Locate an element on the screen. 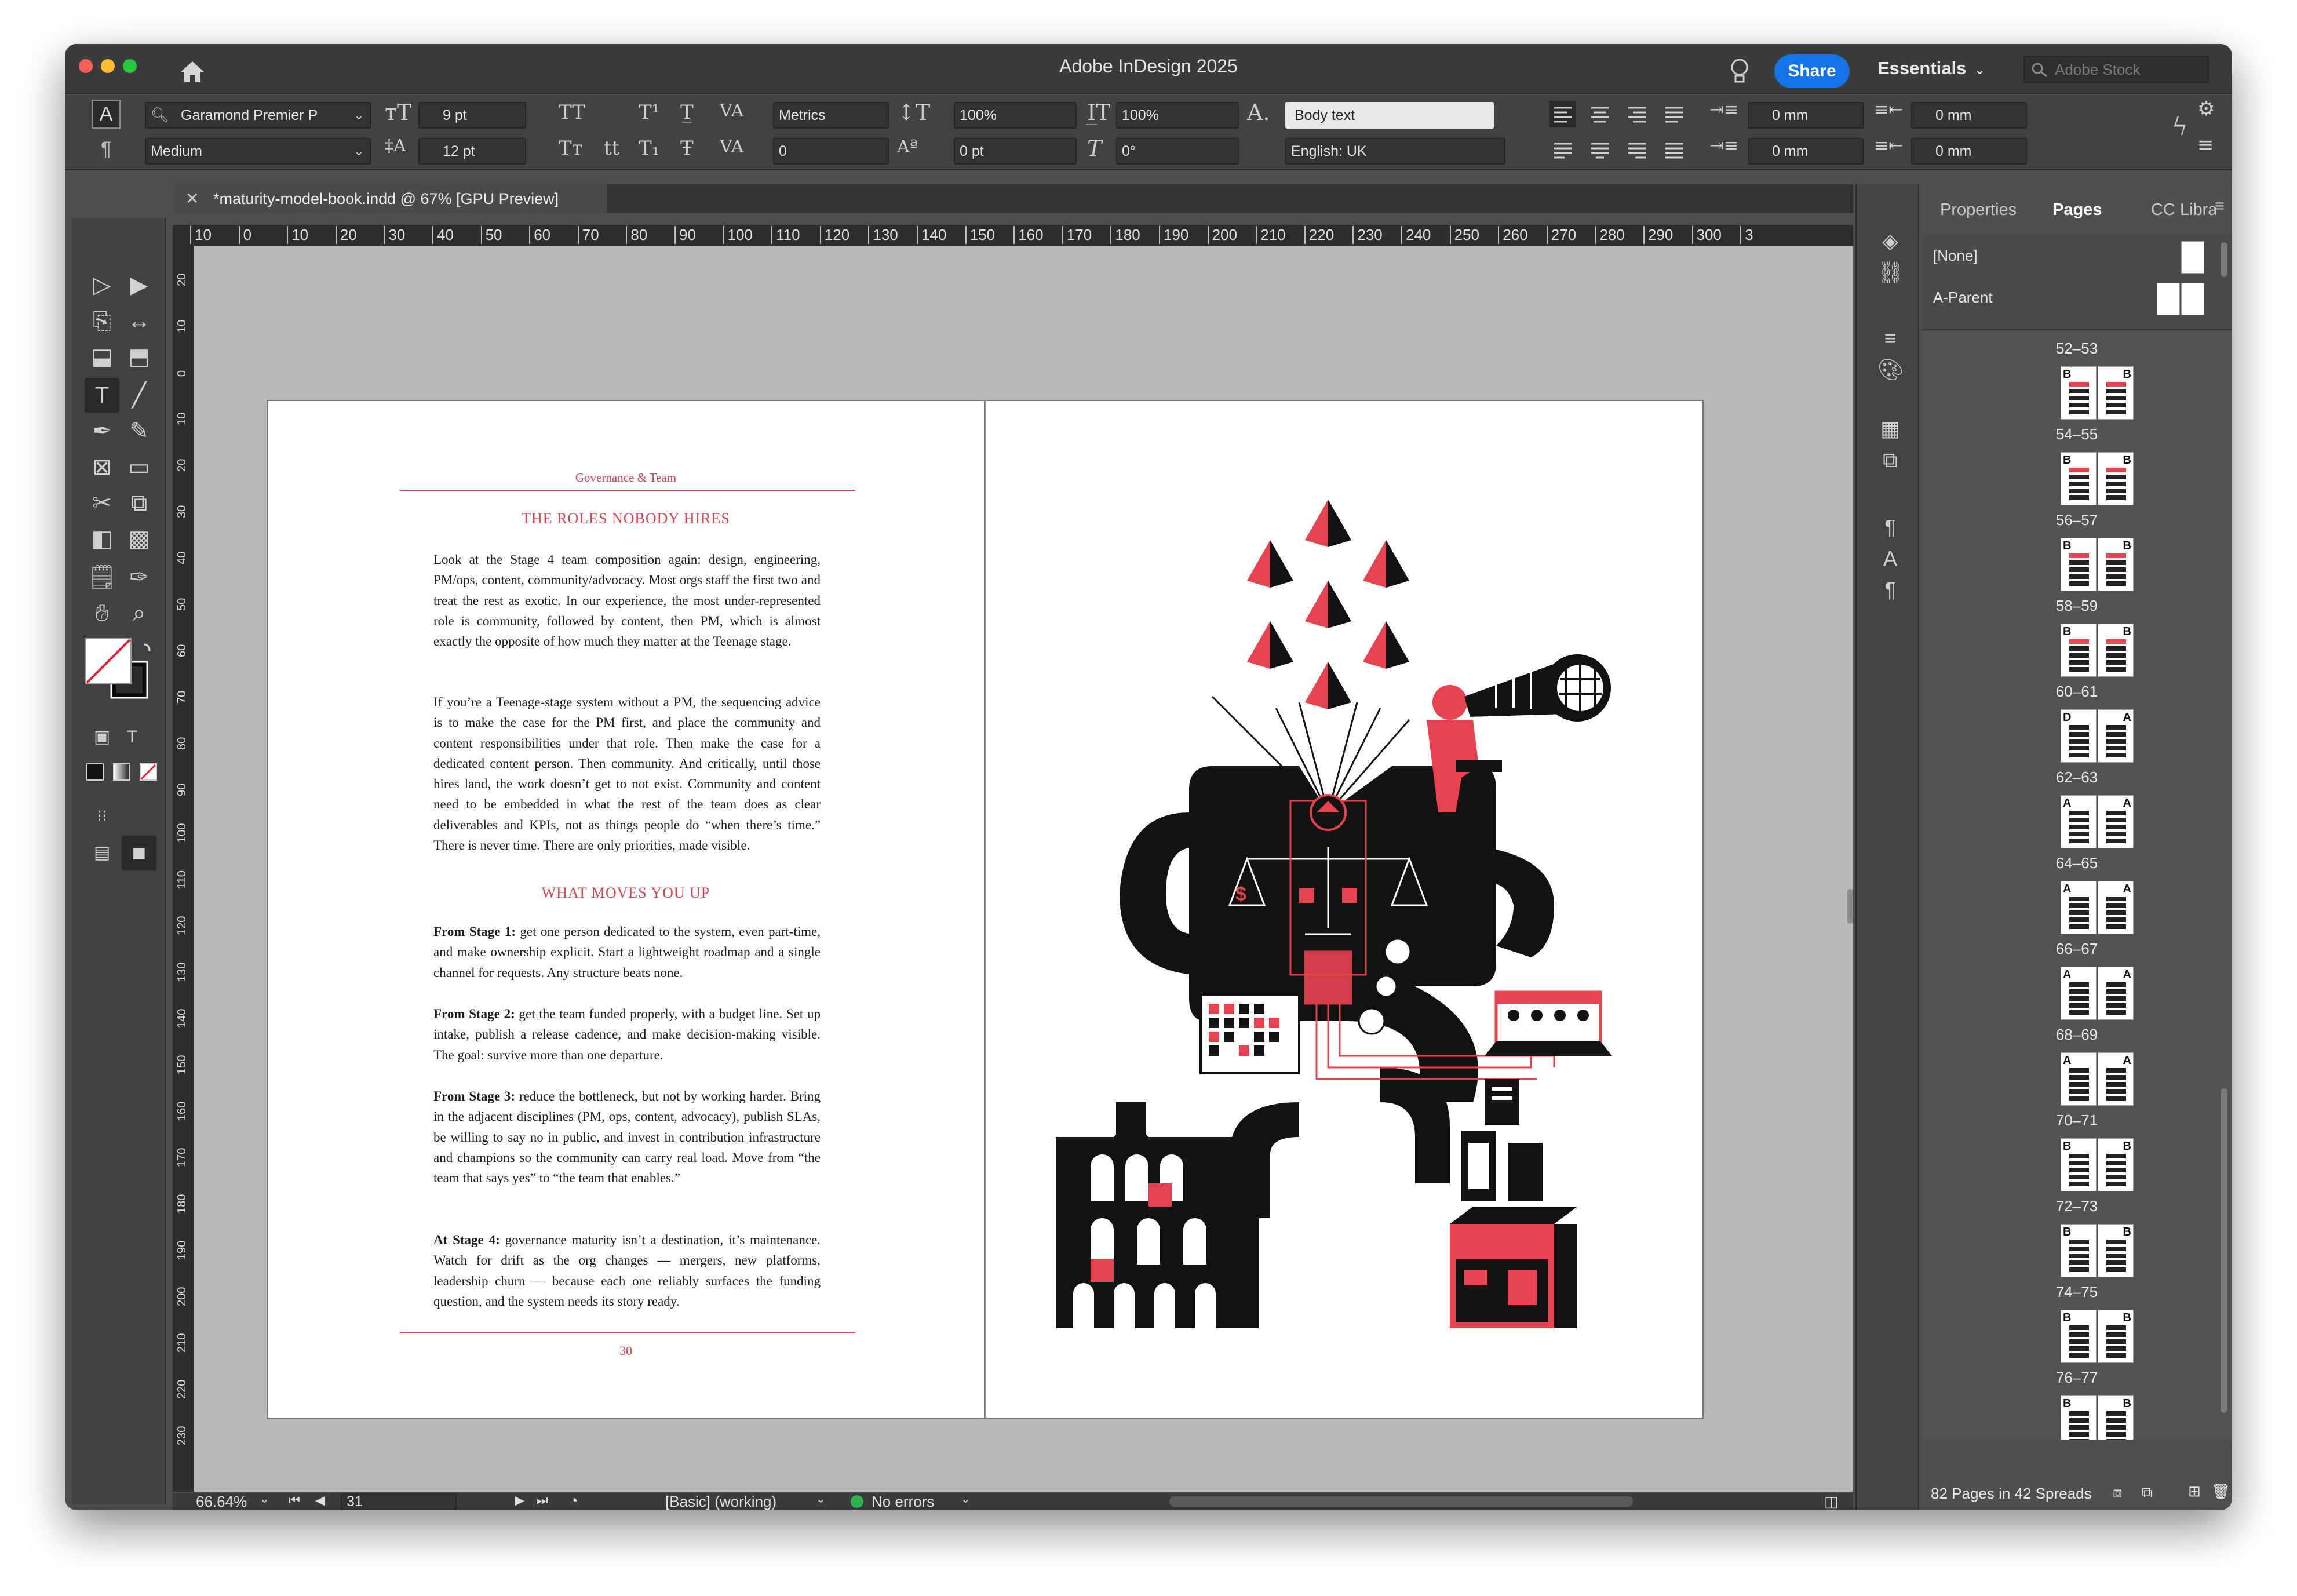 This screenshot has width=2297, height=1596. frame-grid-icon: ⁝⁝ is located at coordinates (102, 816).